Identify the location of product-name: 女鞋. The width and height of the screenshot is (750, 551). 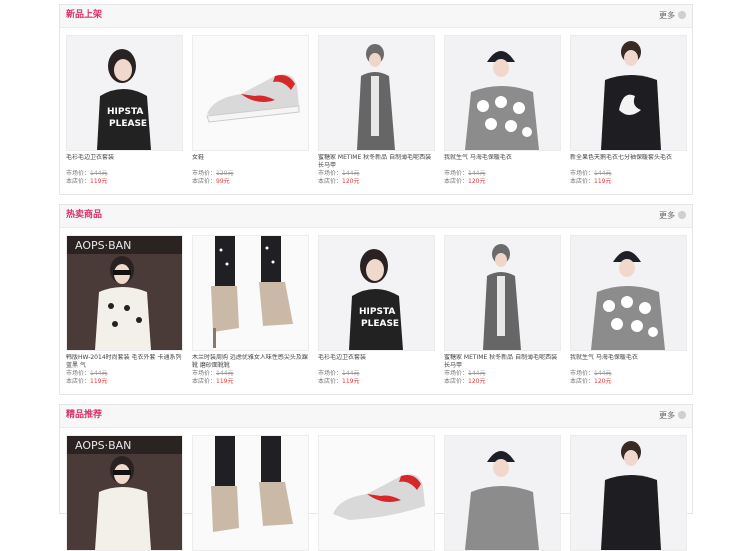
(250, 162).